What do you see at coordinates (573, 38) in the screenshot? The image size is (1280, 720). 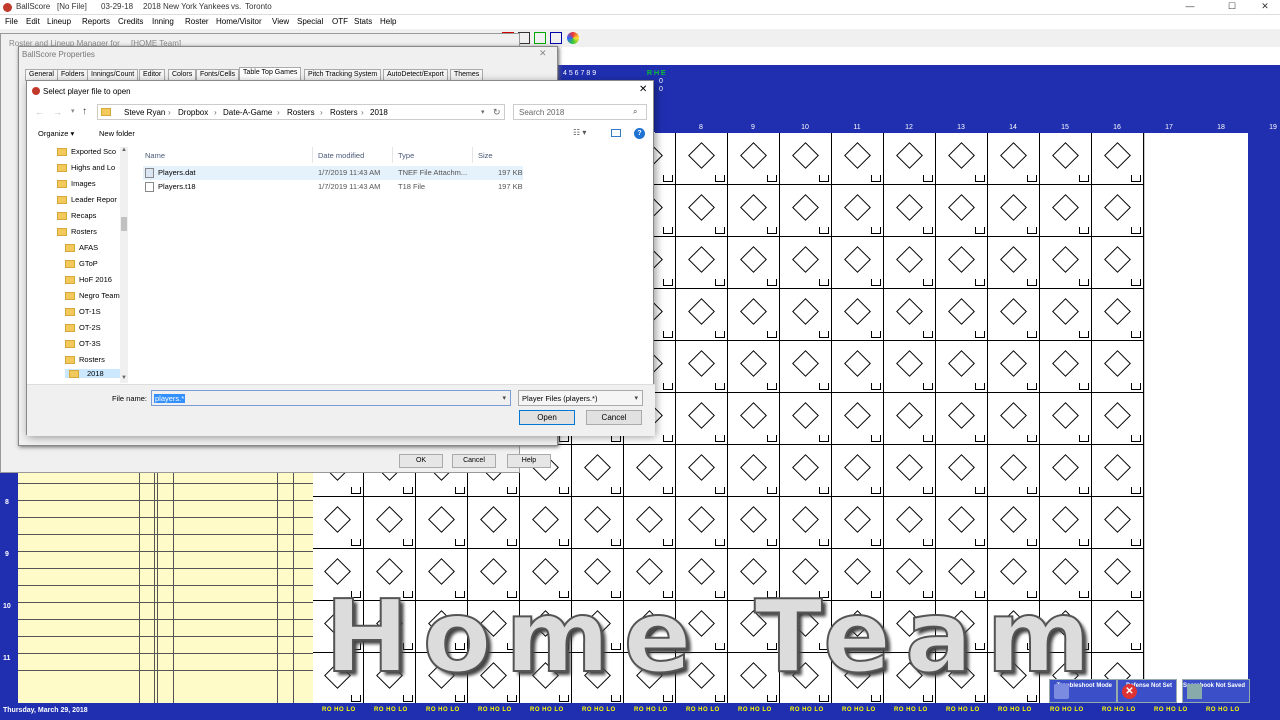 I see `toolbar-color-wheel-icon` at bounding box center [573, 38].